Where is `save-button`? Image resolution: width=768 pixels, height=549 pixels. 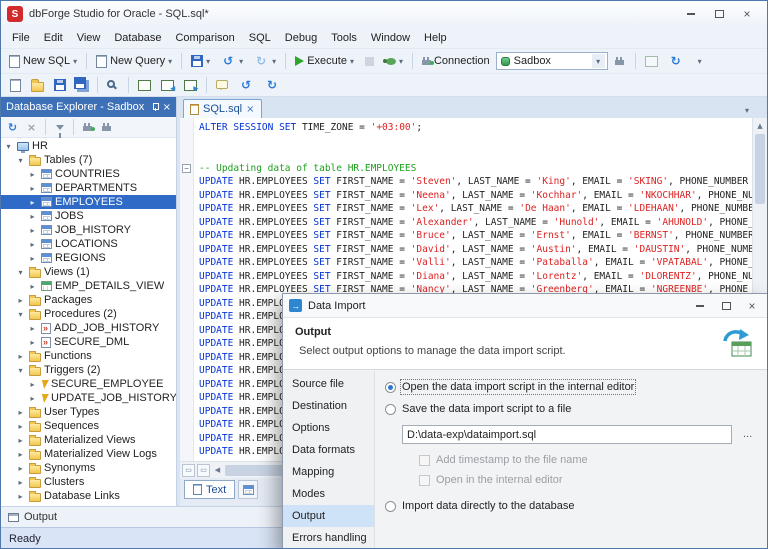
save-button is located at coordinates (60, 85).